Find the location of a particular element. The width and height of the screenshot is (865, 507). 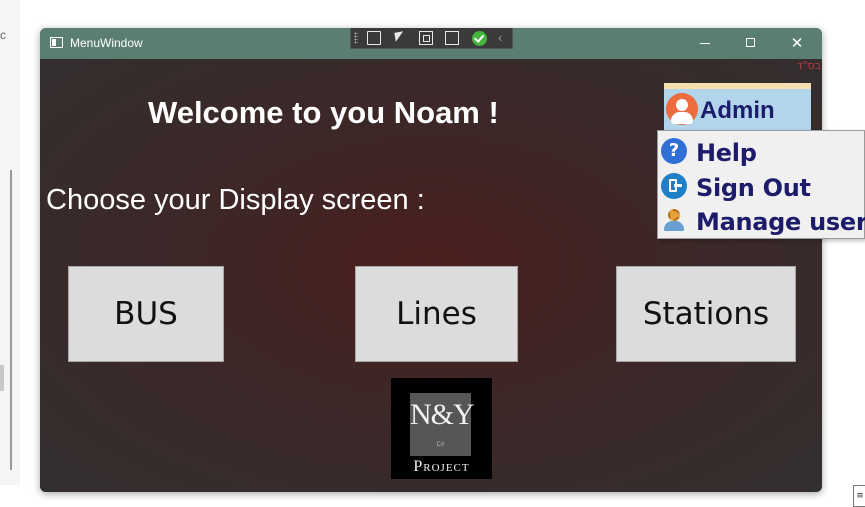

logo-card: N&Y C# is located at coordinates (442, 424).